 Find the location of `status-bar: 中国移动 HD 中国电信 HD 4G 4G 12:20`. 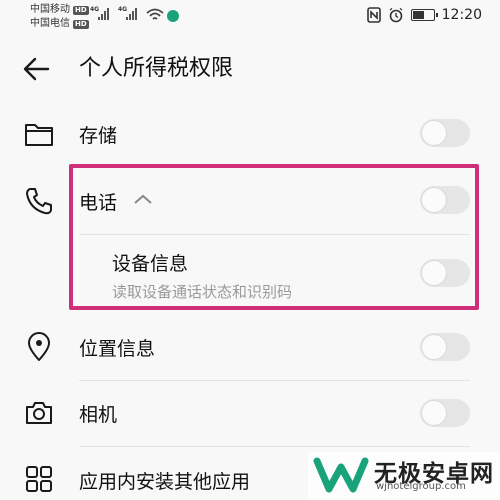

status-bar: 中国移动 HD 中国电信 HD 4G 4G 12:20 is located at coordinates (256, 17).